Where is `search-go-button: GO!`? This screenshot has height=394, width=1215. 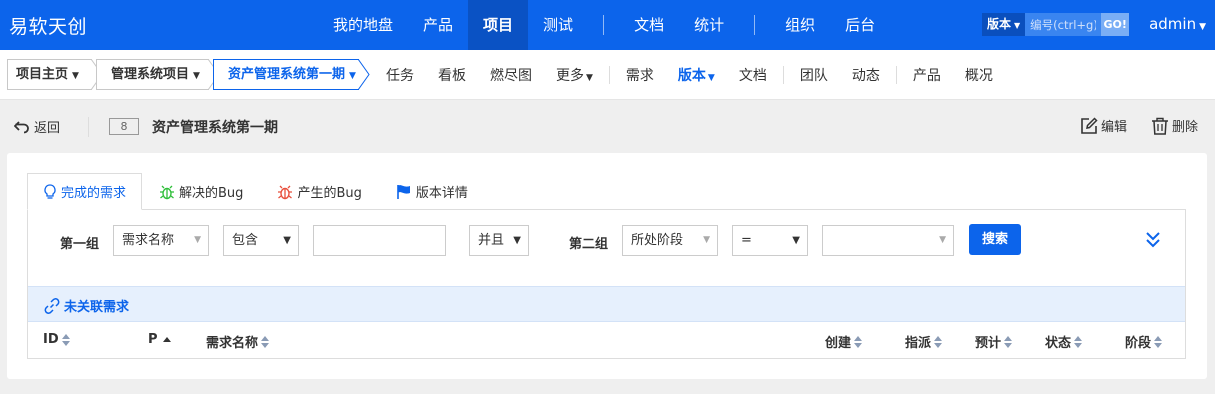
search-go-button: GO! is located at coordinates (1115, 24).